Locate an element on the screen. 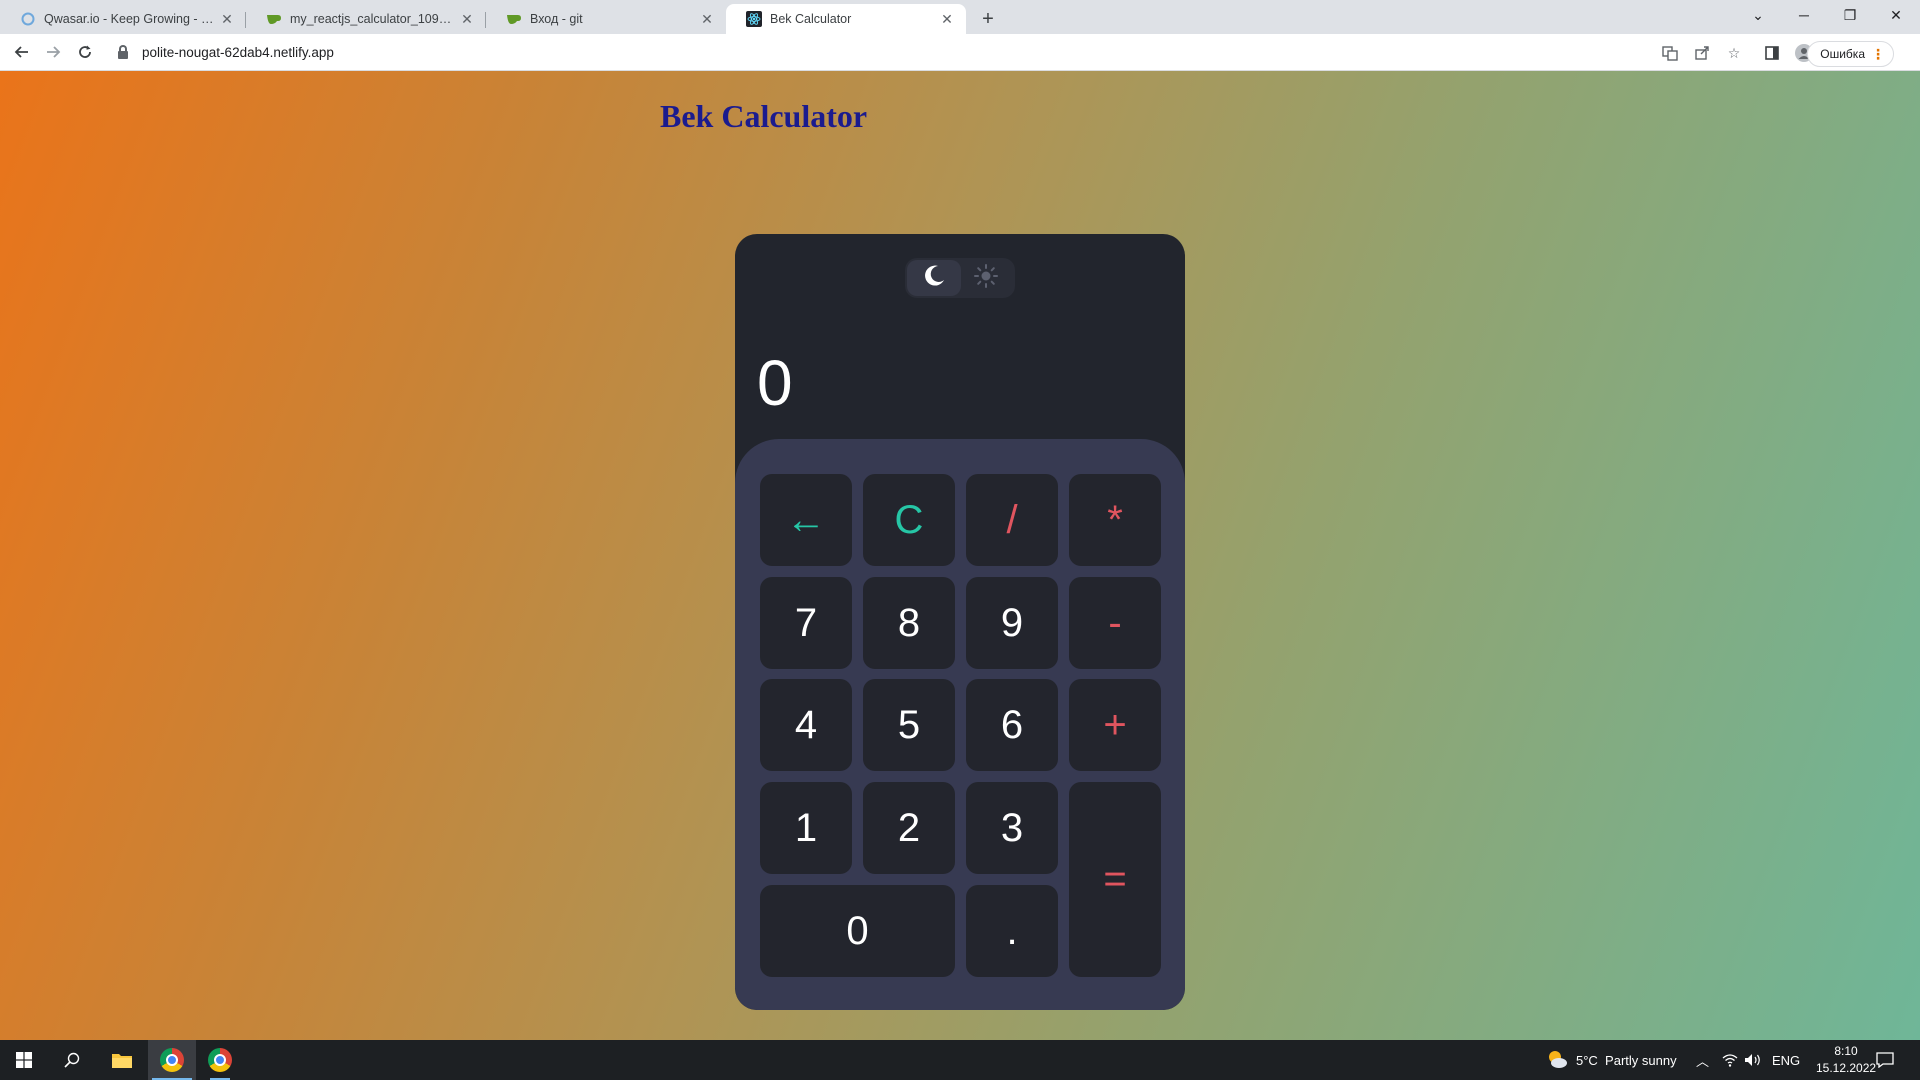 The width and height of the screenshot is (1920, 1080). clock: 8:10 15.12.2022 is located at coordinates (1846, 1060).